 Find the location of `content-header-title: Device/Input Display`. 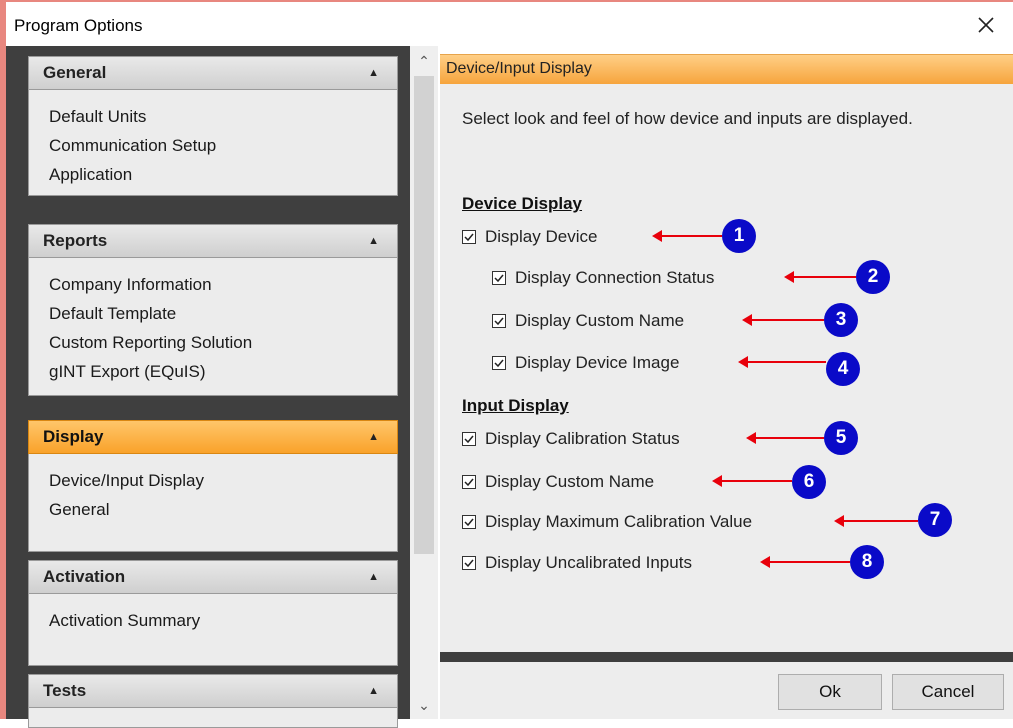

content-header-title: Device/Input Display is located at coordinates (519, 68).